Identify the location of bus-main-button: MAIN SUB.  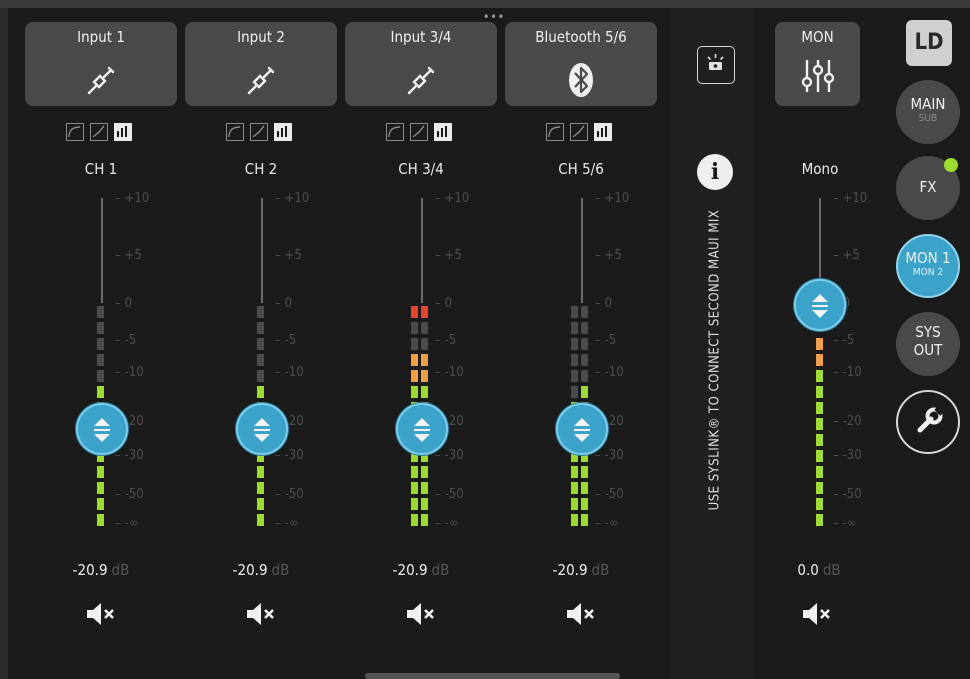
(928, 112).